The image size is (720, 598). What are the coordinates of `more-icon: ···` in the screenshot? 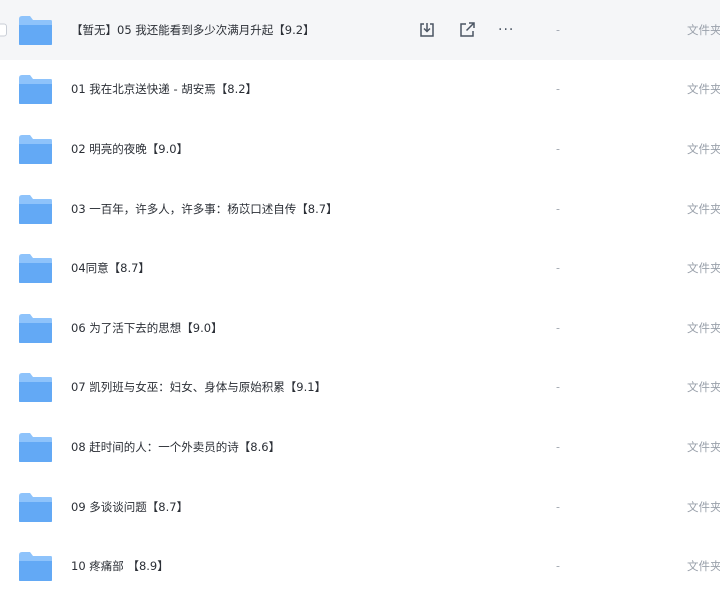 It's located at (518, 30).